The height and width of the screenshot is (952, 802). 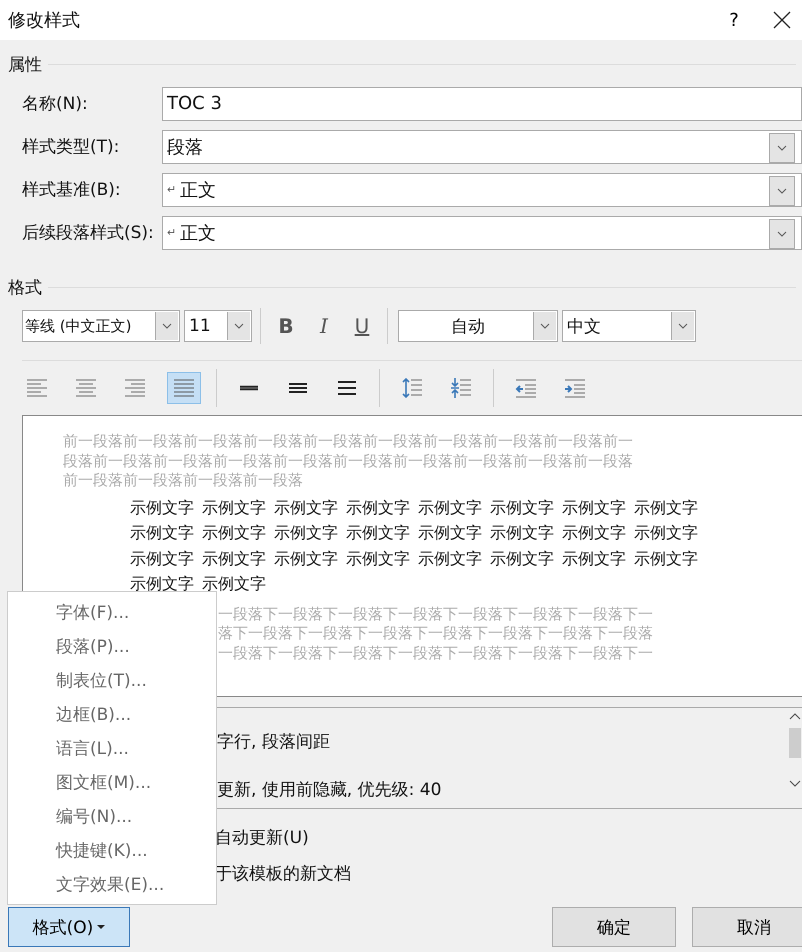 I want to click on description-text: 更新, 使用前隐藏, 优先级: 40, so click(x=329, y=790).